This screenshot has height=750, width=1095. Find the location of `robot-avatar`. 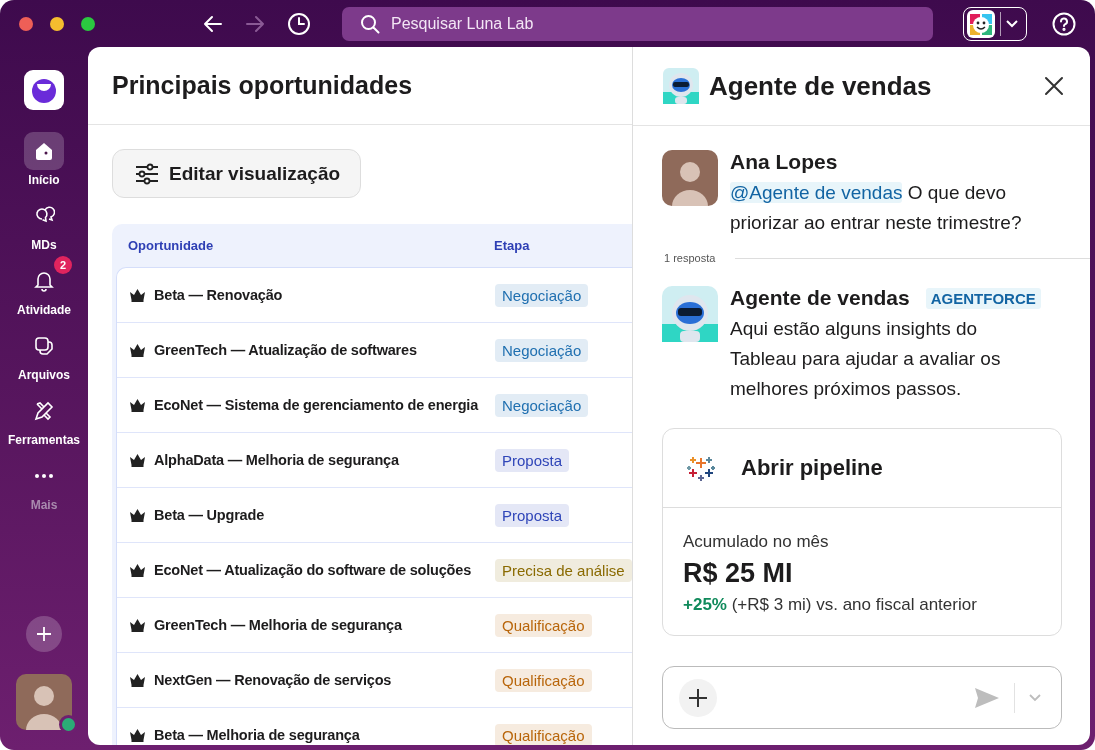

robot-avatar is located at coordinates (690, 314).